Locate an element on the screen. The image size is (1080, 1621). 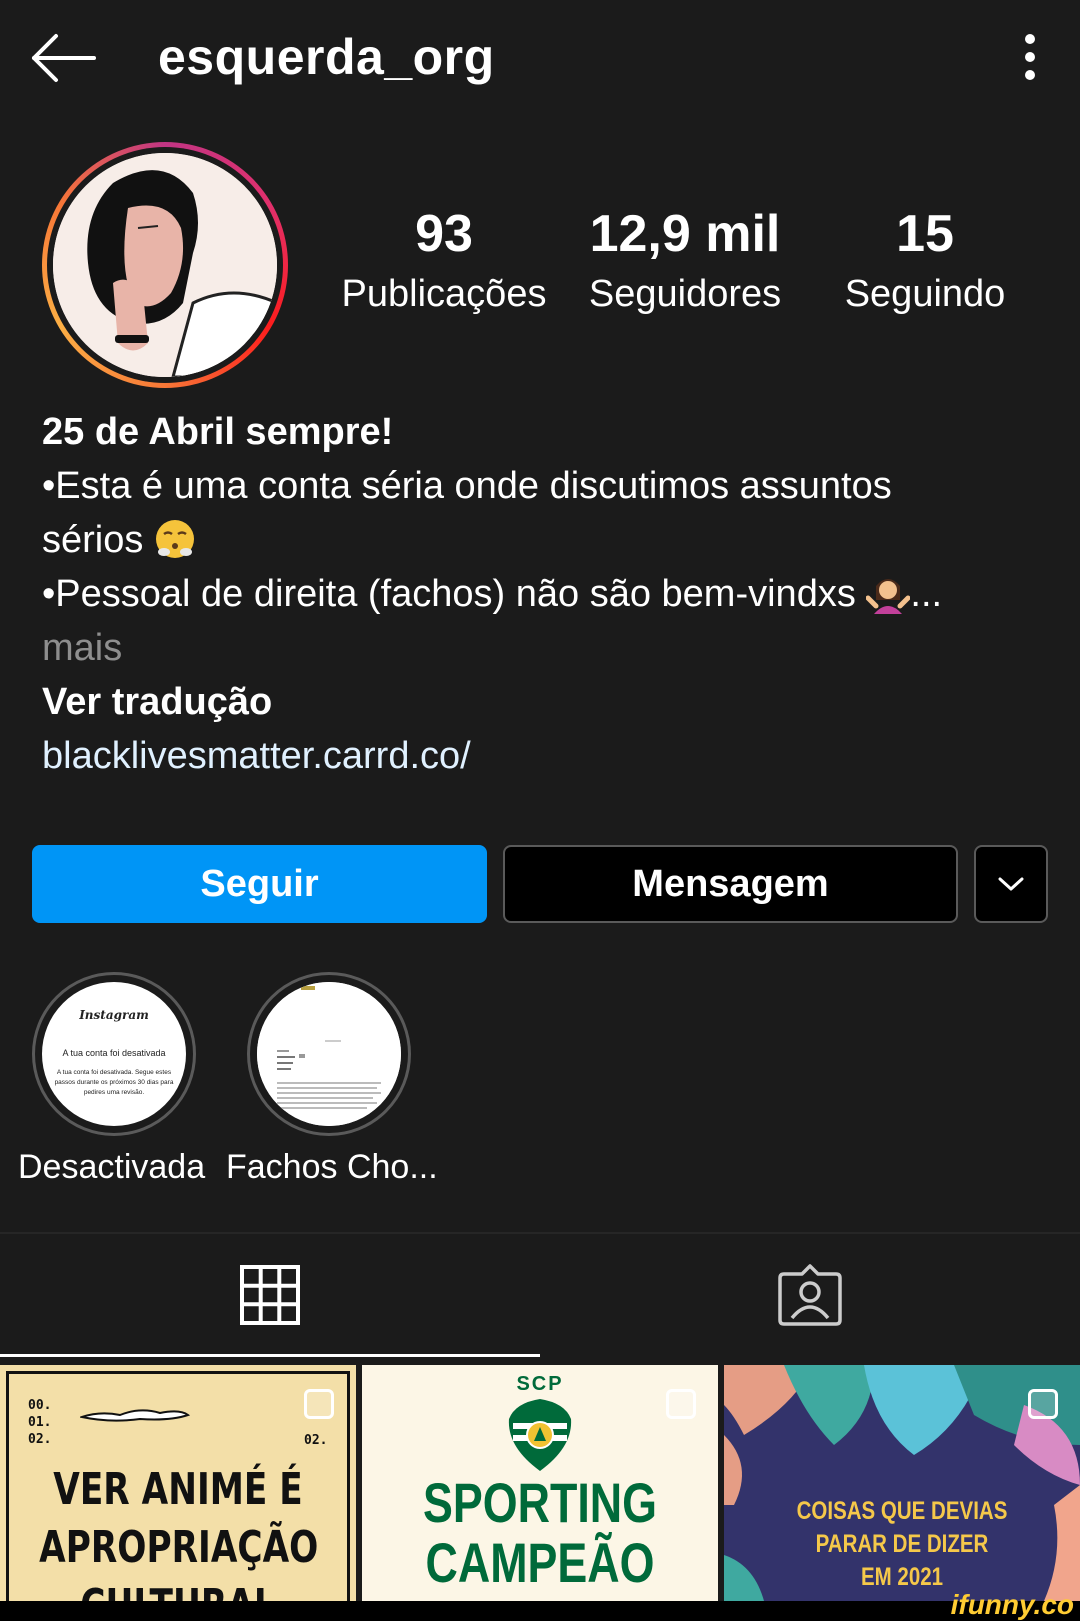
stat-following-count: 15 is located at coordinates (925, 234).